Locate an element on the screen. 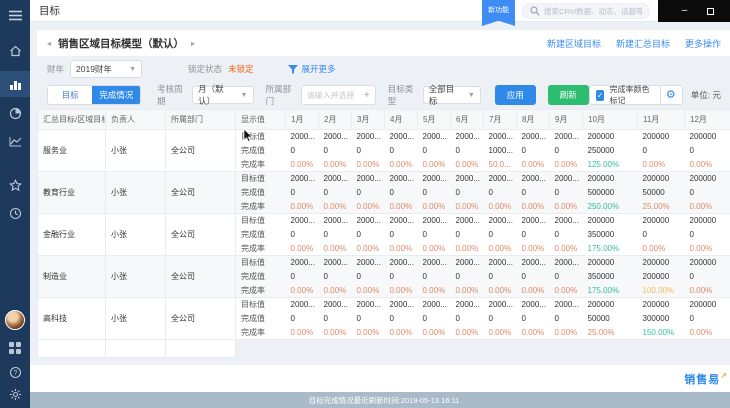 The image size is (730, 408). column-header: 2月 is located at coordinates (335, 119).